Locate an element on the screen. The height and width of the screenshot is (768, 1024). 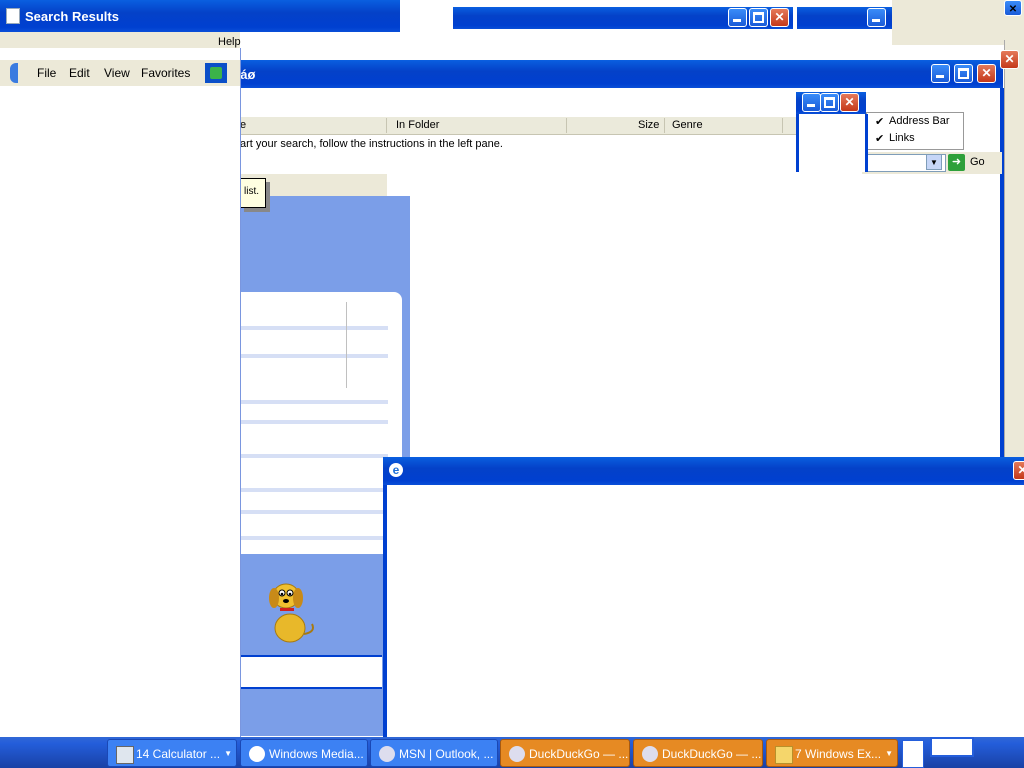
ie-e-icon: e is located at coordinates (396, 470).